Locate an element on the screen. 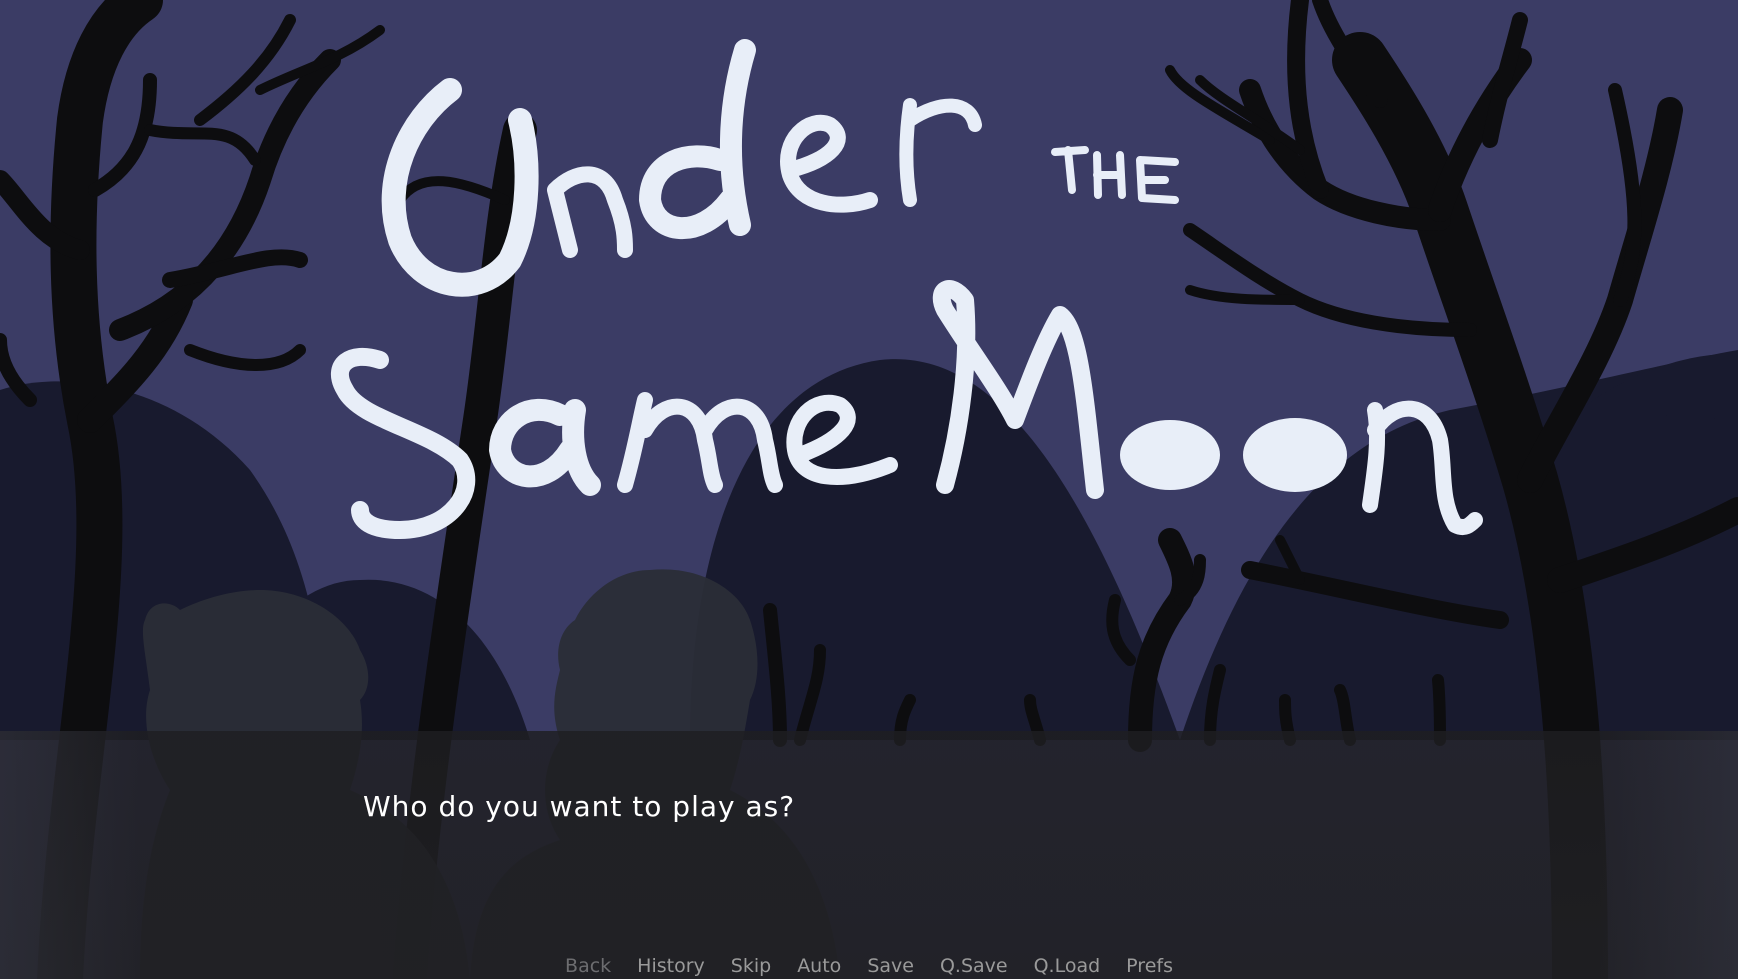 The height and width of the screenshot is (979, 1738). dialogue-text: Who do you want to play as? is located at coordinates (579, 806).